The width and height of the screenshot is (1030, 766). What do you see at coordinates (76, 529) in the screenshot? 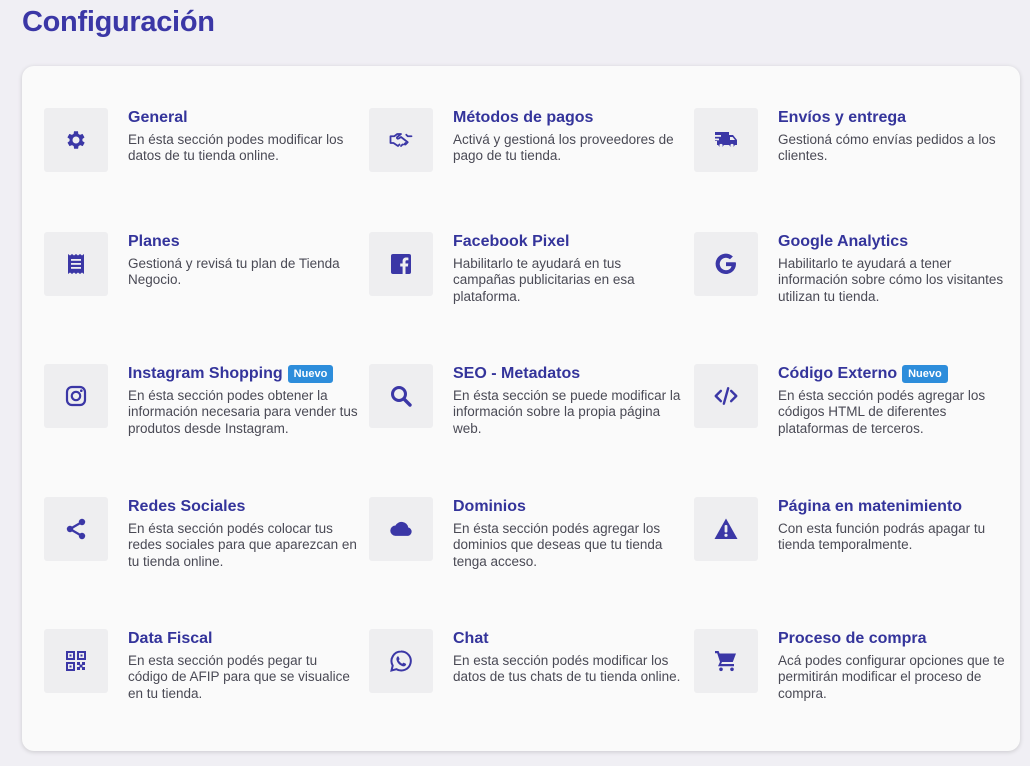
I see `share-icon` at bounding box center [76, 529].